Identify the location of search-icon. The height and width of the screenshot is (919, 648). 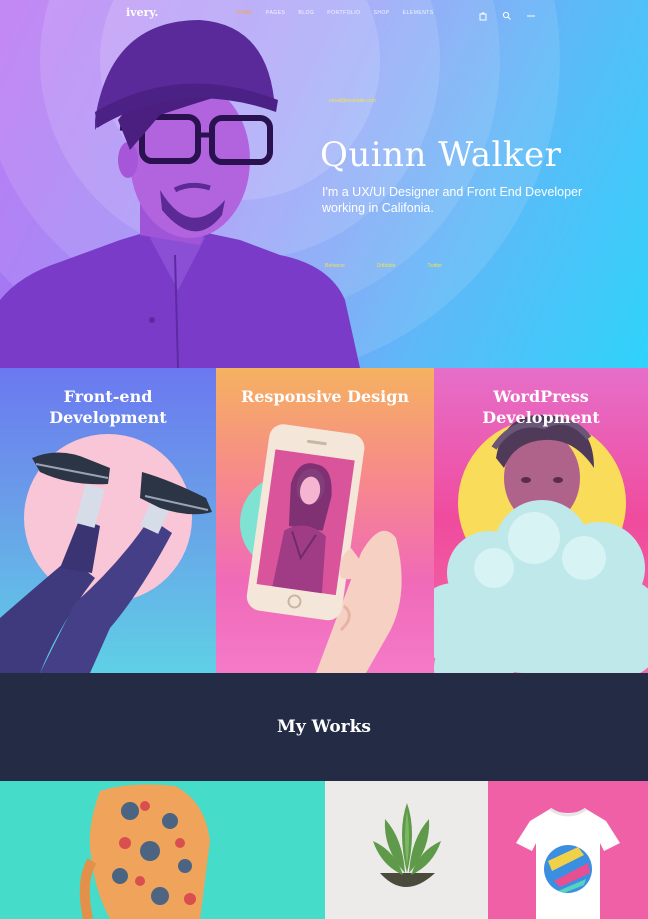
(507, 14).